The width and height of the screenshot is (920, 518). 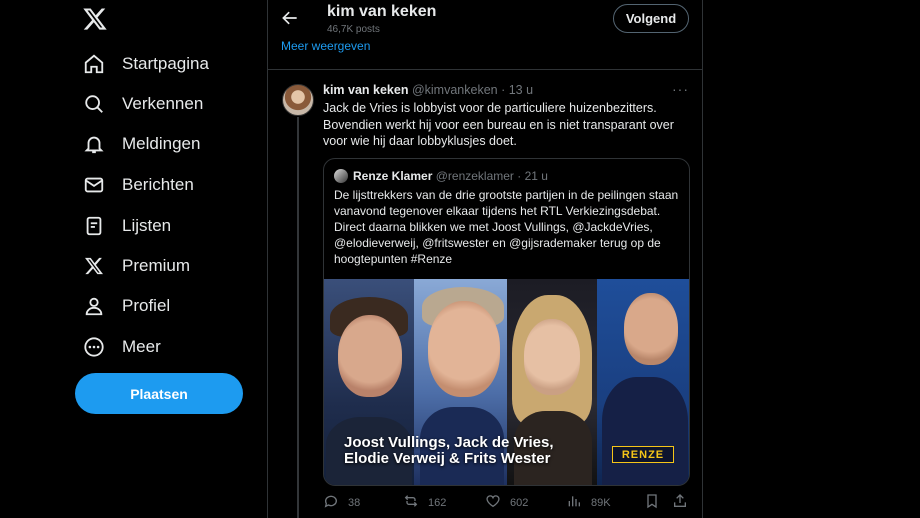 I want to click on views-button: 89K, so click(x=588, y=502).